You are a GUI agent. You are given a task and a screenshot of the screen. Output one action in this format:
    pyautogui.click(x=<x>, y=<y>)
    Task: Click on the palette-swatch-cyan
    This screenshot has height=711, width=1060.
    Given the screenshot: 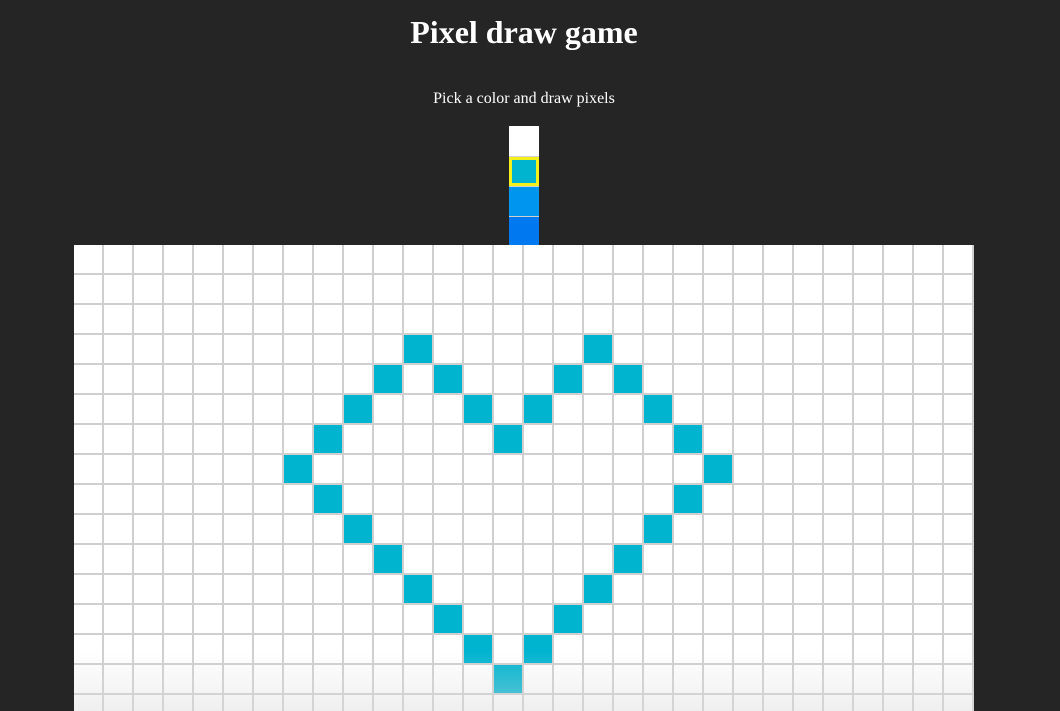 What is the action you would take?
    pyautogui.click(x=524, y=171)
    